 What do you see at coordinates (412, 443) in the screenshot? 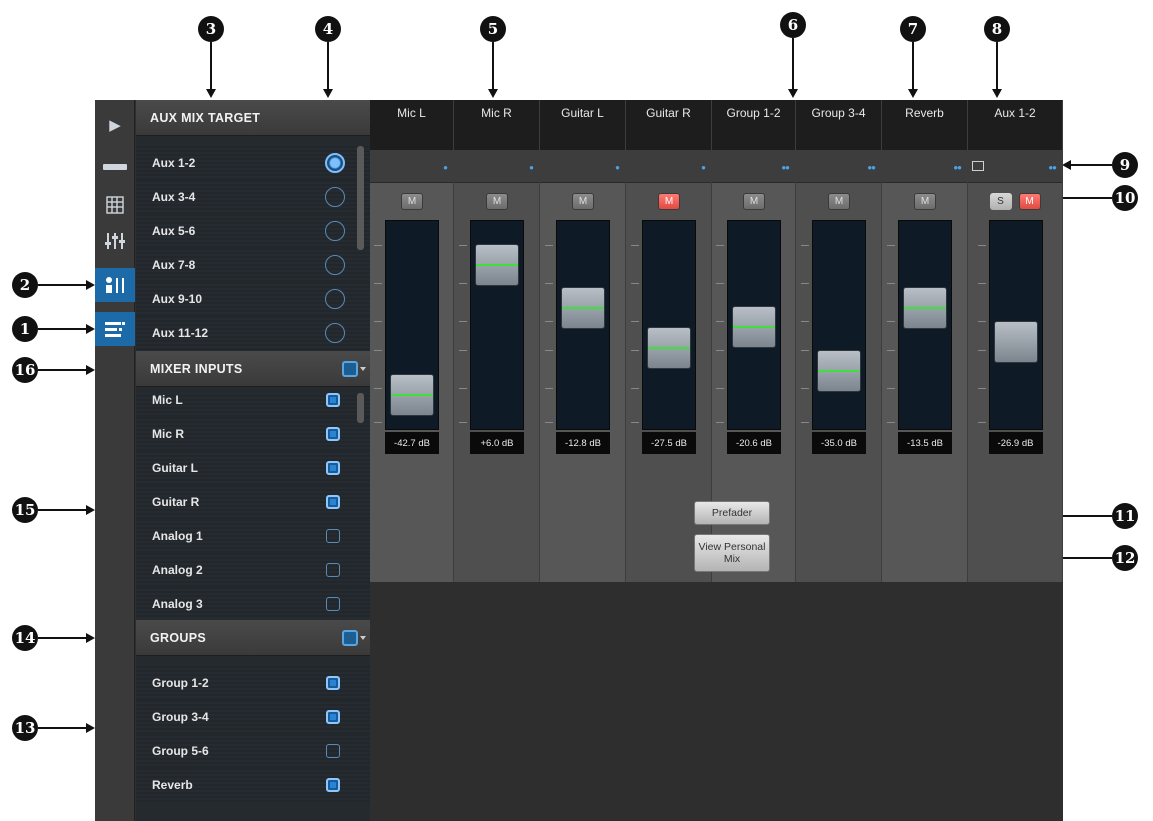
I see `db-readout: -42.7 dB` at bounding box center [412, 443].